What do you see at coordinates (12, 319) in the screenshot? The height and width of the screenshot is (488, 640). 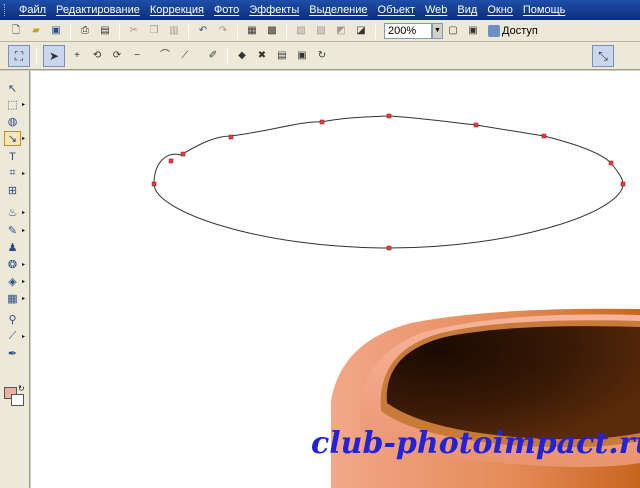 I see `zoom-tool-icon: ⚲` at bounding box center [12, 319].